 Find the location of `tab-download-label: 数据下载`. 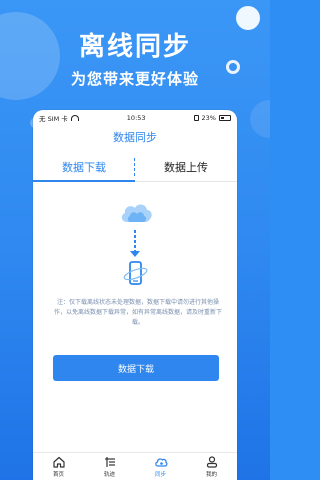

tab-download-label: 数据下载 is located at coordinates (84, 167).